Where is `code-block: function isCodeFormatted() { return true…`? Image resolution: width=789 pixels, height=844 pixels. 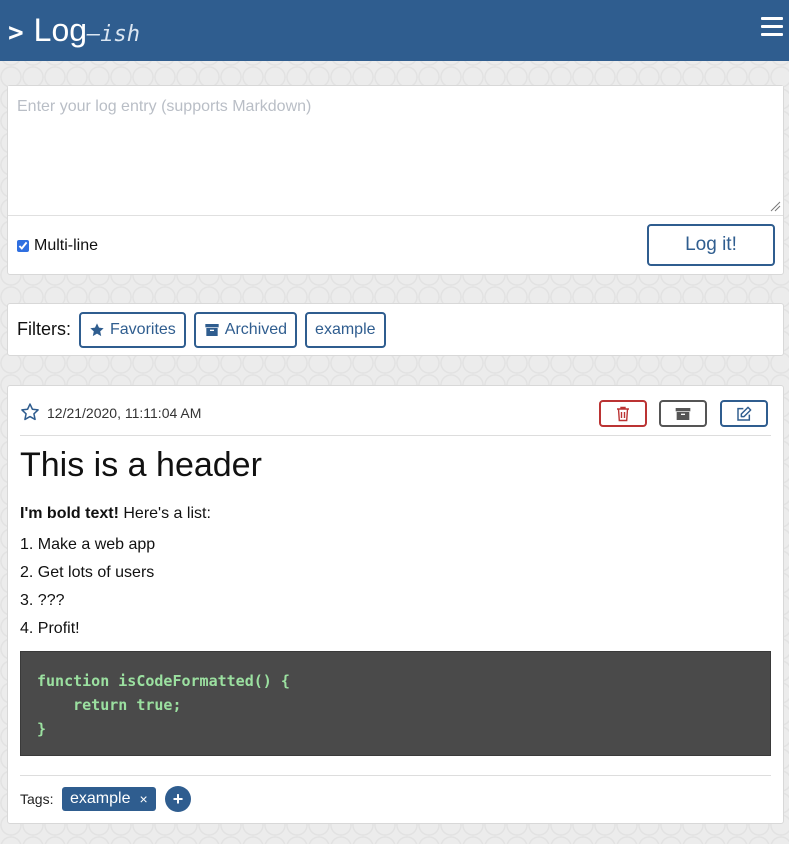 code-block: function isCodeFormatted() { return true… is located at coordinates (395, 703).